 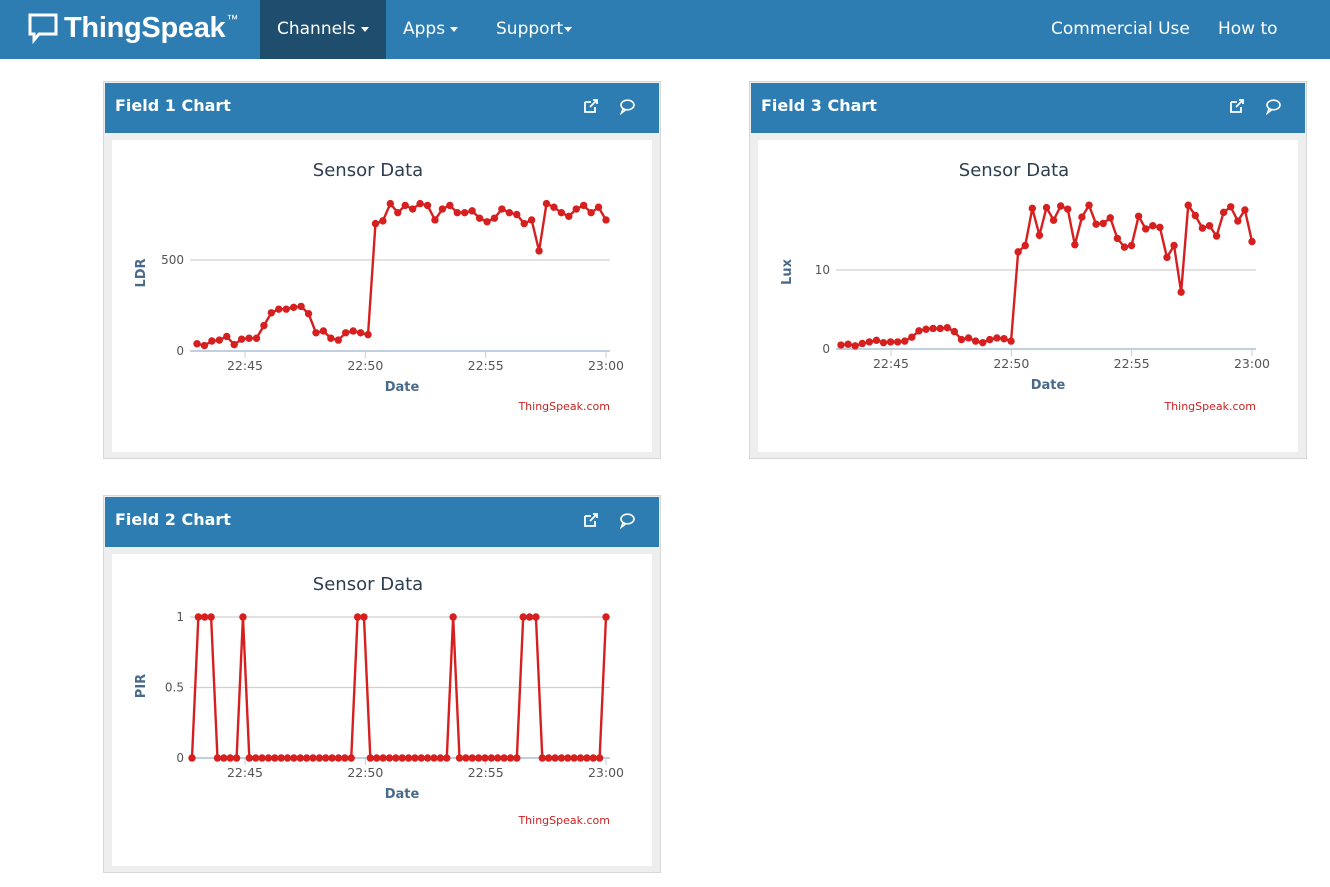 I want to click on panel-title: Field 2 Chart, so click(x=173, y=519).